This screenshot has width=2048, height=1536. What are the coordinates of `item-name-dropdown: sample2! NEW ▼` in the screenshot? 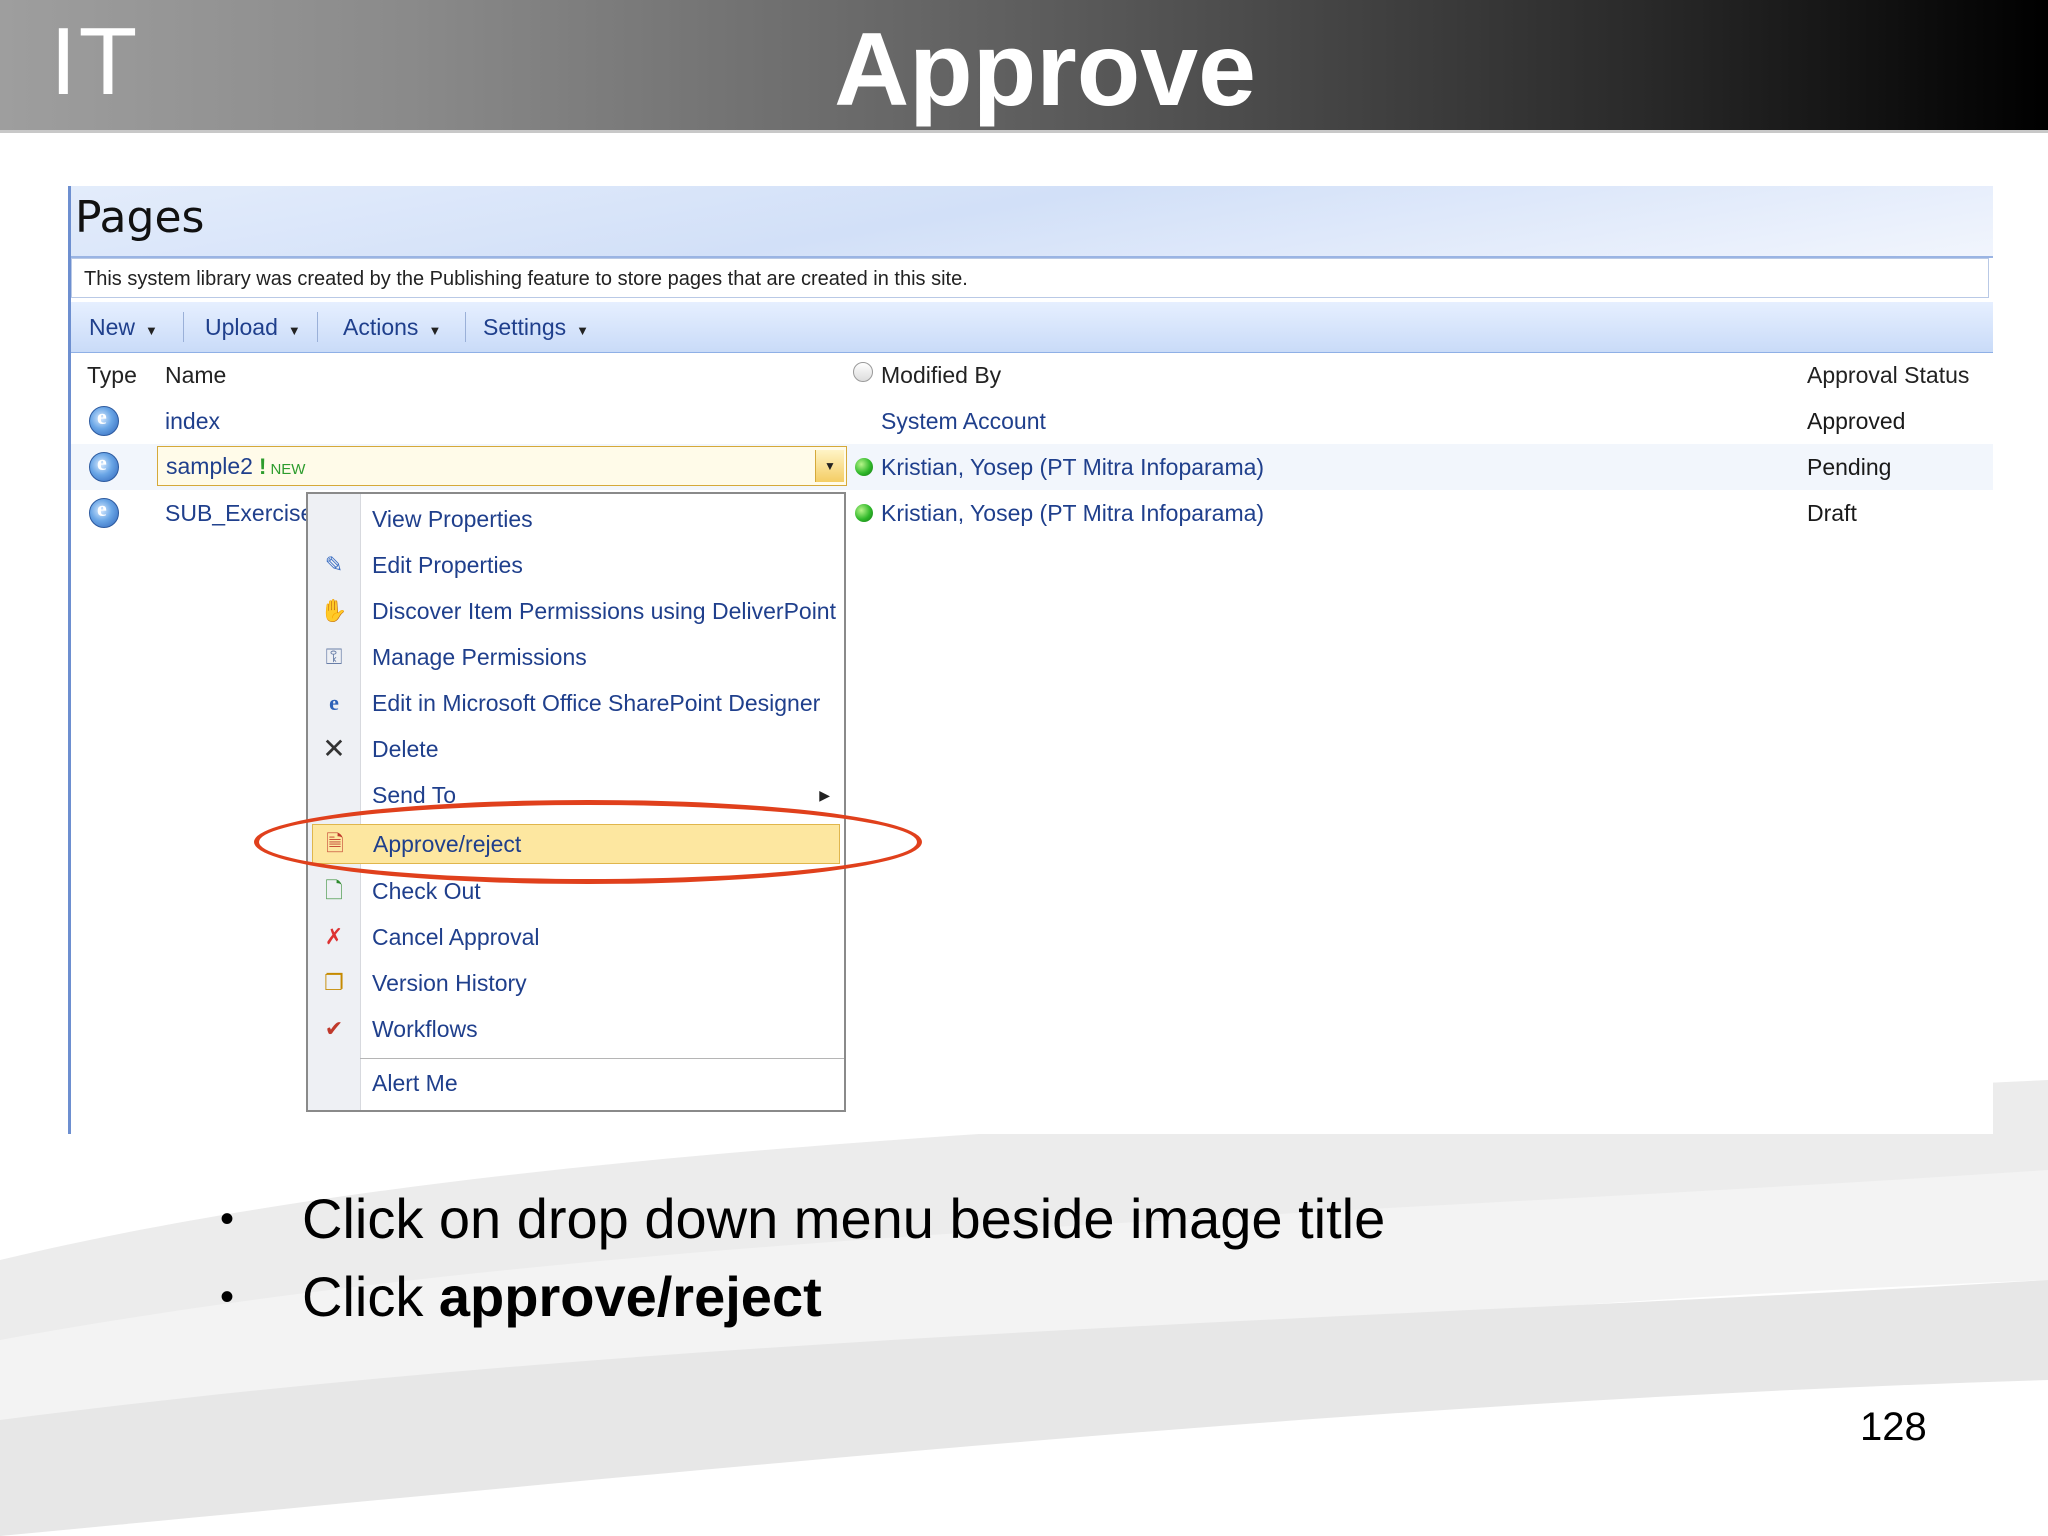 It's located at (502, 466).